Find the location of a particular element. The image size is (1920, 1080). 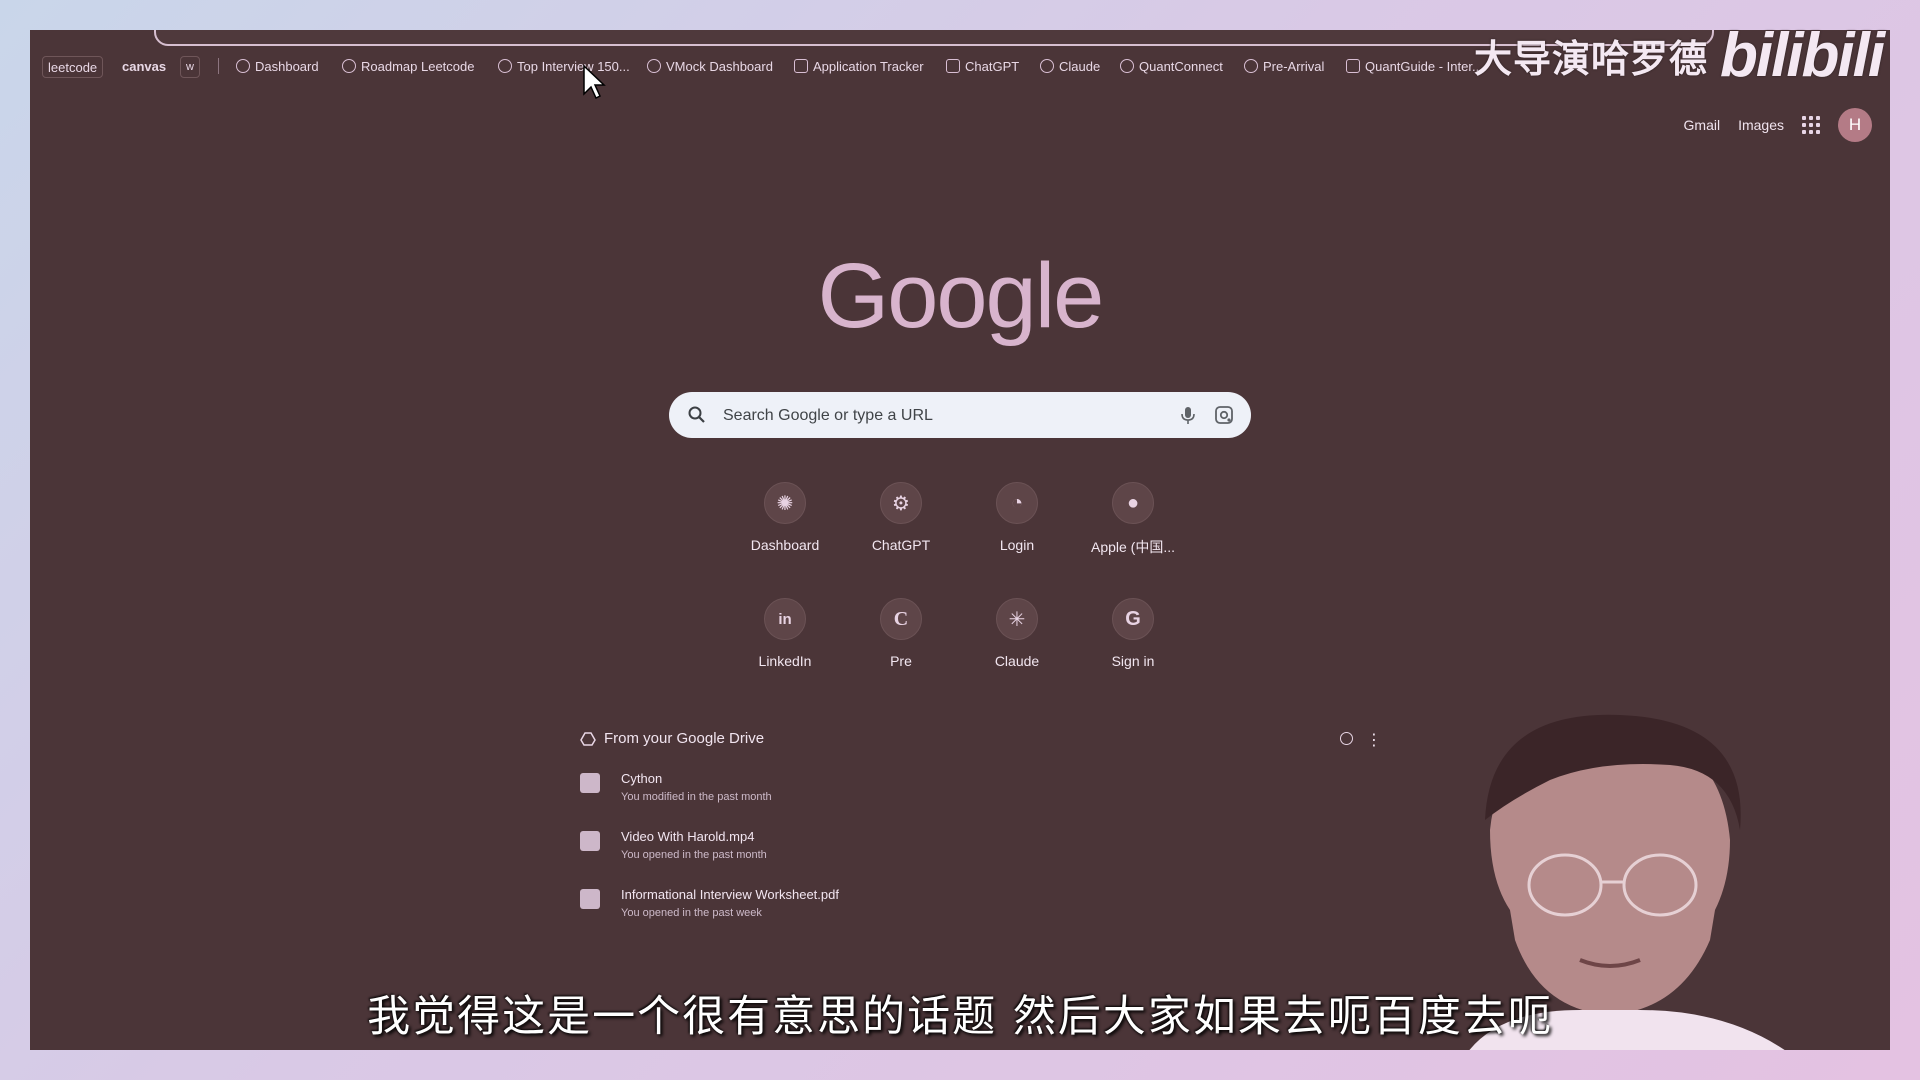

rocket-icon is located at coordinates (349, 66).